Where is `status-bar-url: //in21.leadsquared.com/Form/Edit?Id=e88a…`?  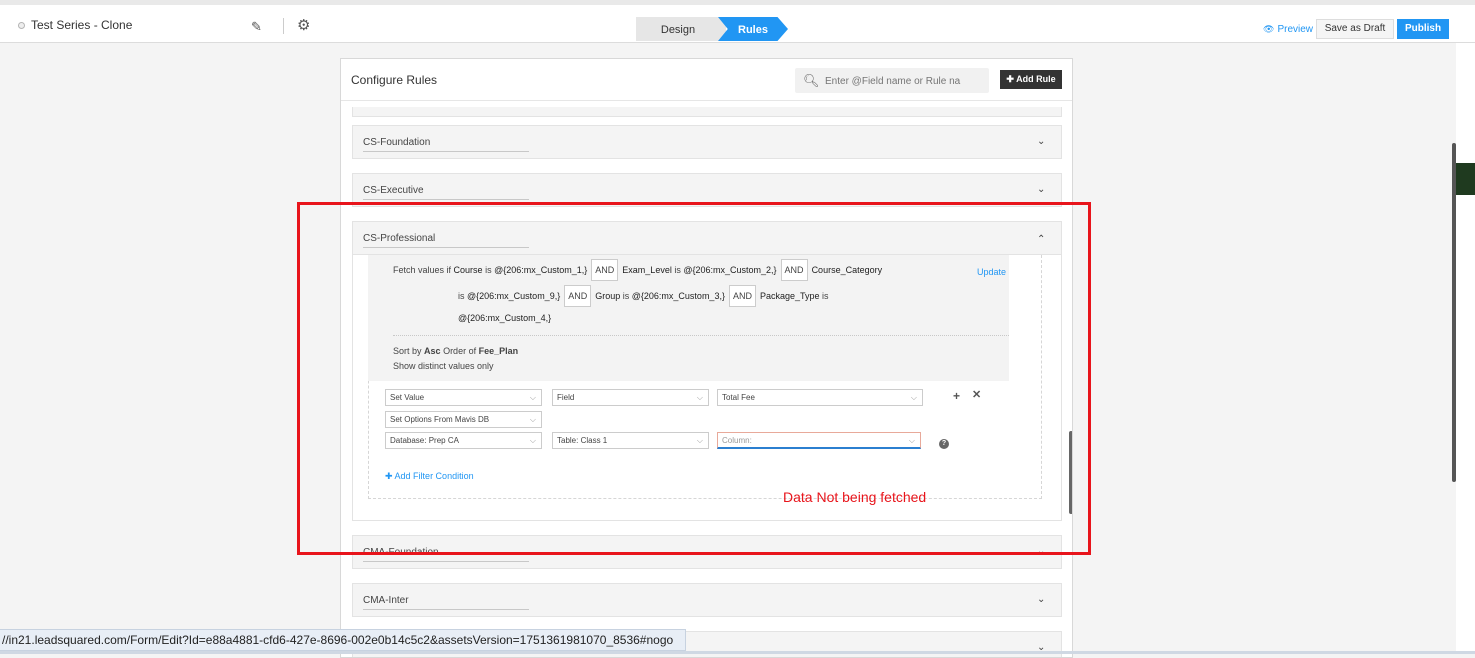 status-bar-url: //in21.leadsquared.com/Form/Edit?Id=e88a… is located at coordinates (343, 640).